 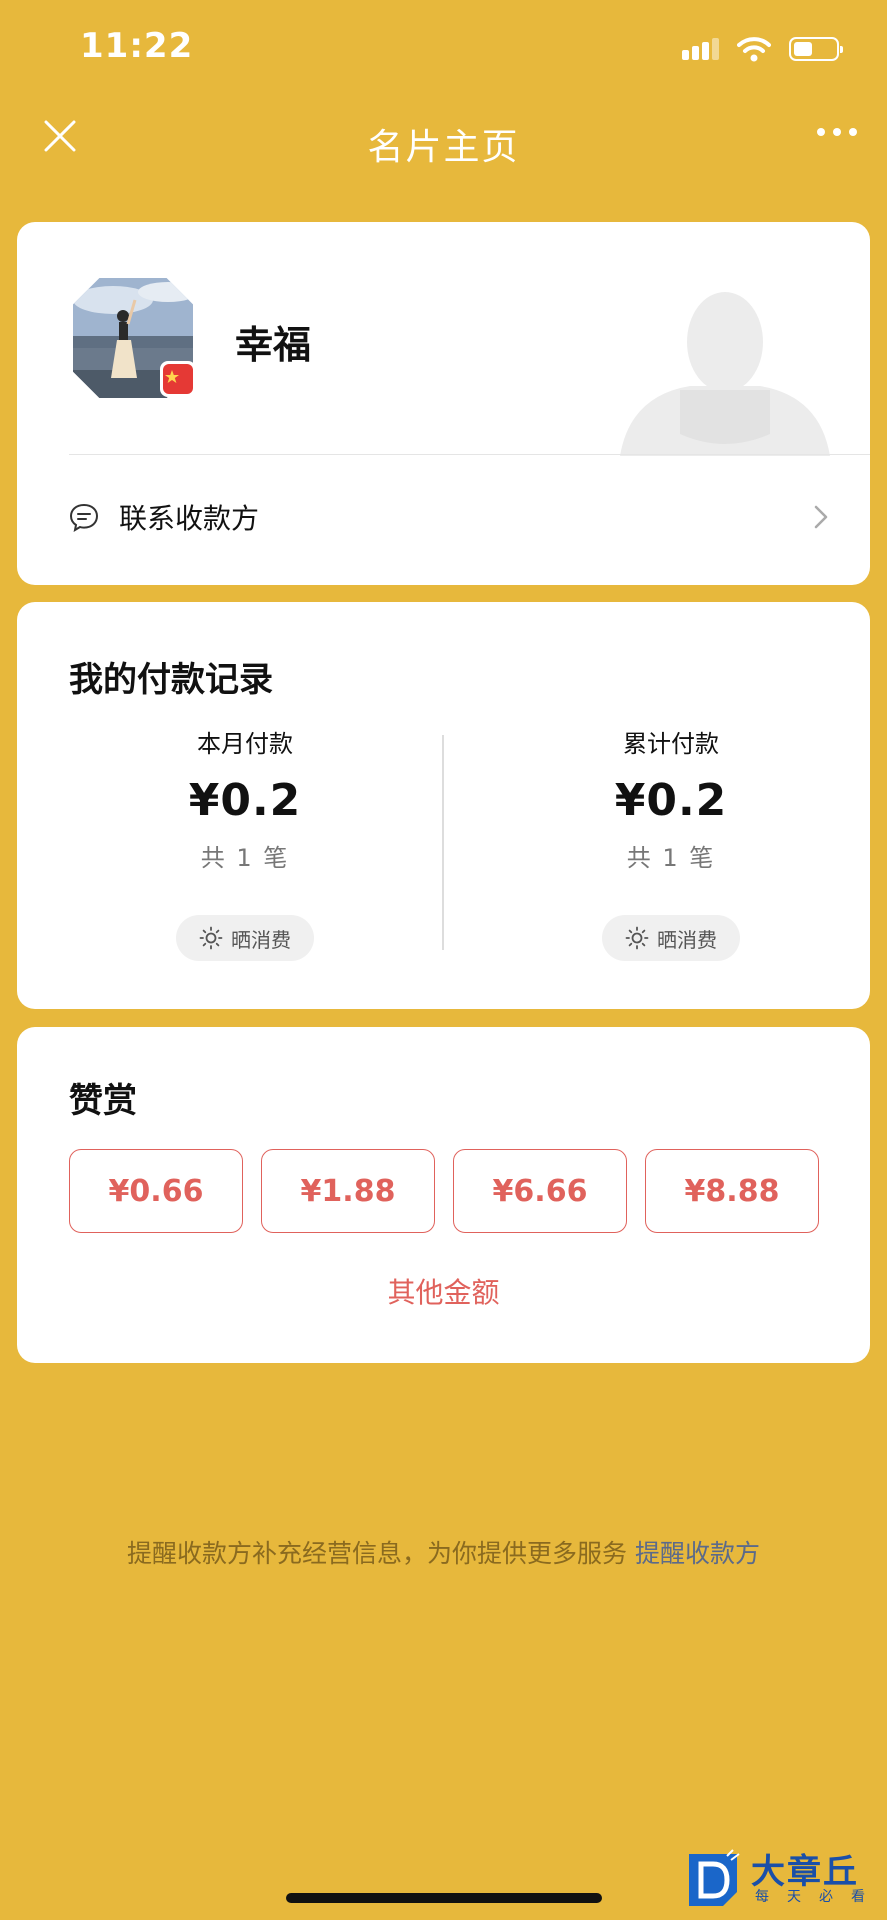 I want to click on reminder-text: 提醒收款方补充经营信息，为你提供更多服务, so click(x=376, y=1553).